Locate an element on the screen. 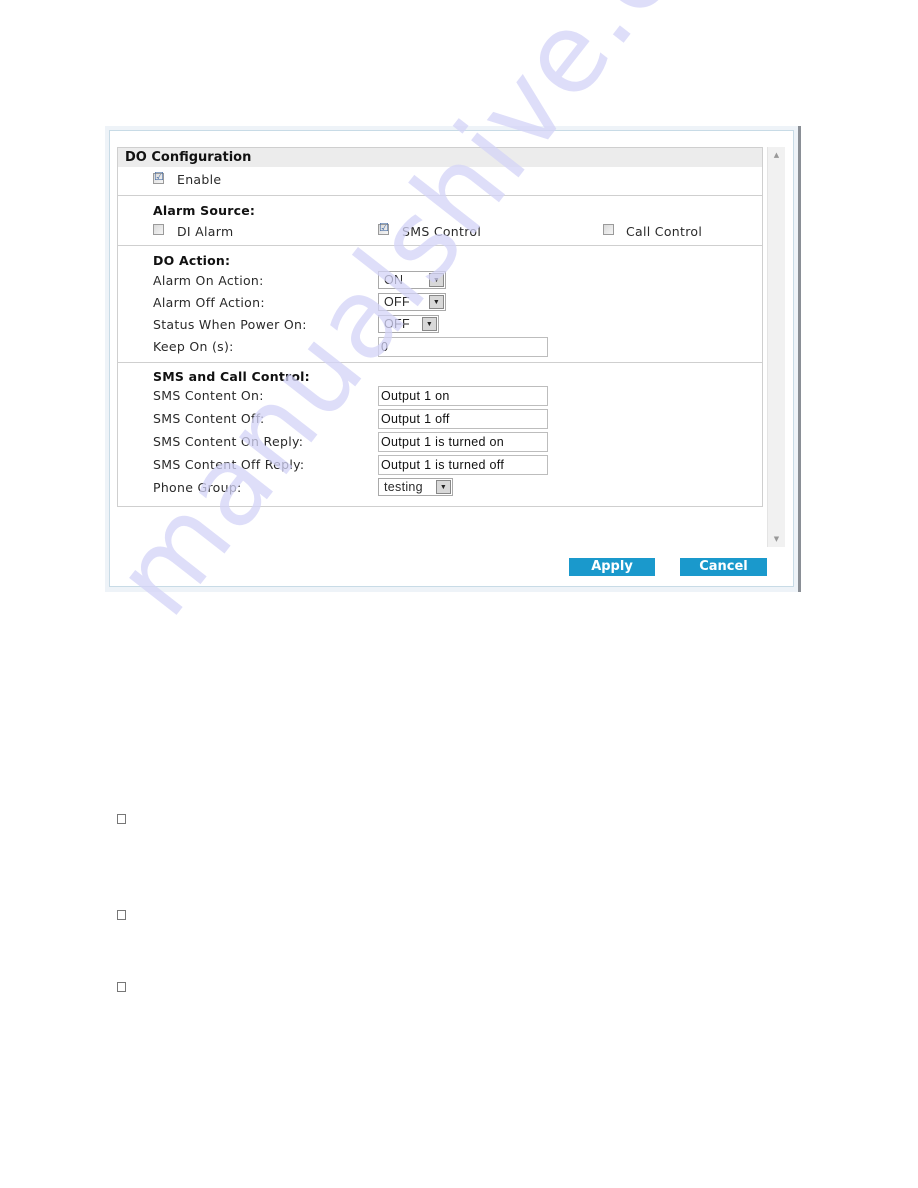 The height and width of the screenshot is (1188, 918). alarm-off-action-value: OFF is located at coordinates (397, 302).